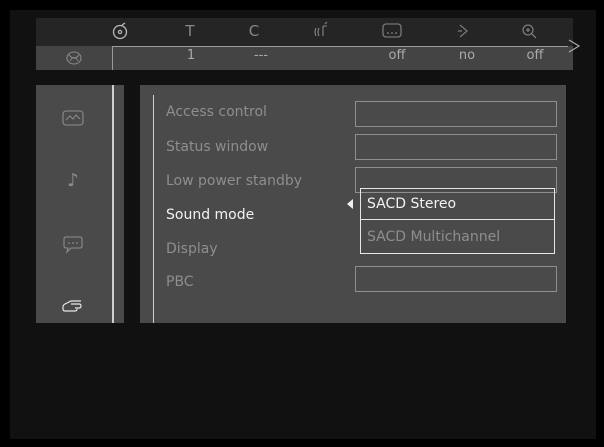 This screenshot has width=604, height=447. I want to click on side-menu-divider, so click(113, 204).